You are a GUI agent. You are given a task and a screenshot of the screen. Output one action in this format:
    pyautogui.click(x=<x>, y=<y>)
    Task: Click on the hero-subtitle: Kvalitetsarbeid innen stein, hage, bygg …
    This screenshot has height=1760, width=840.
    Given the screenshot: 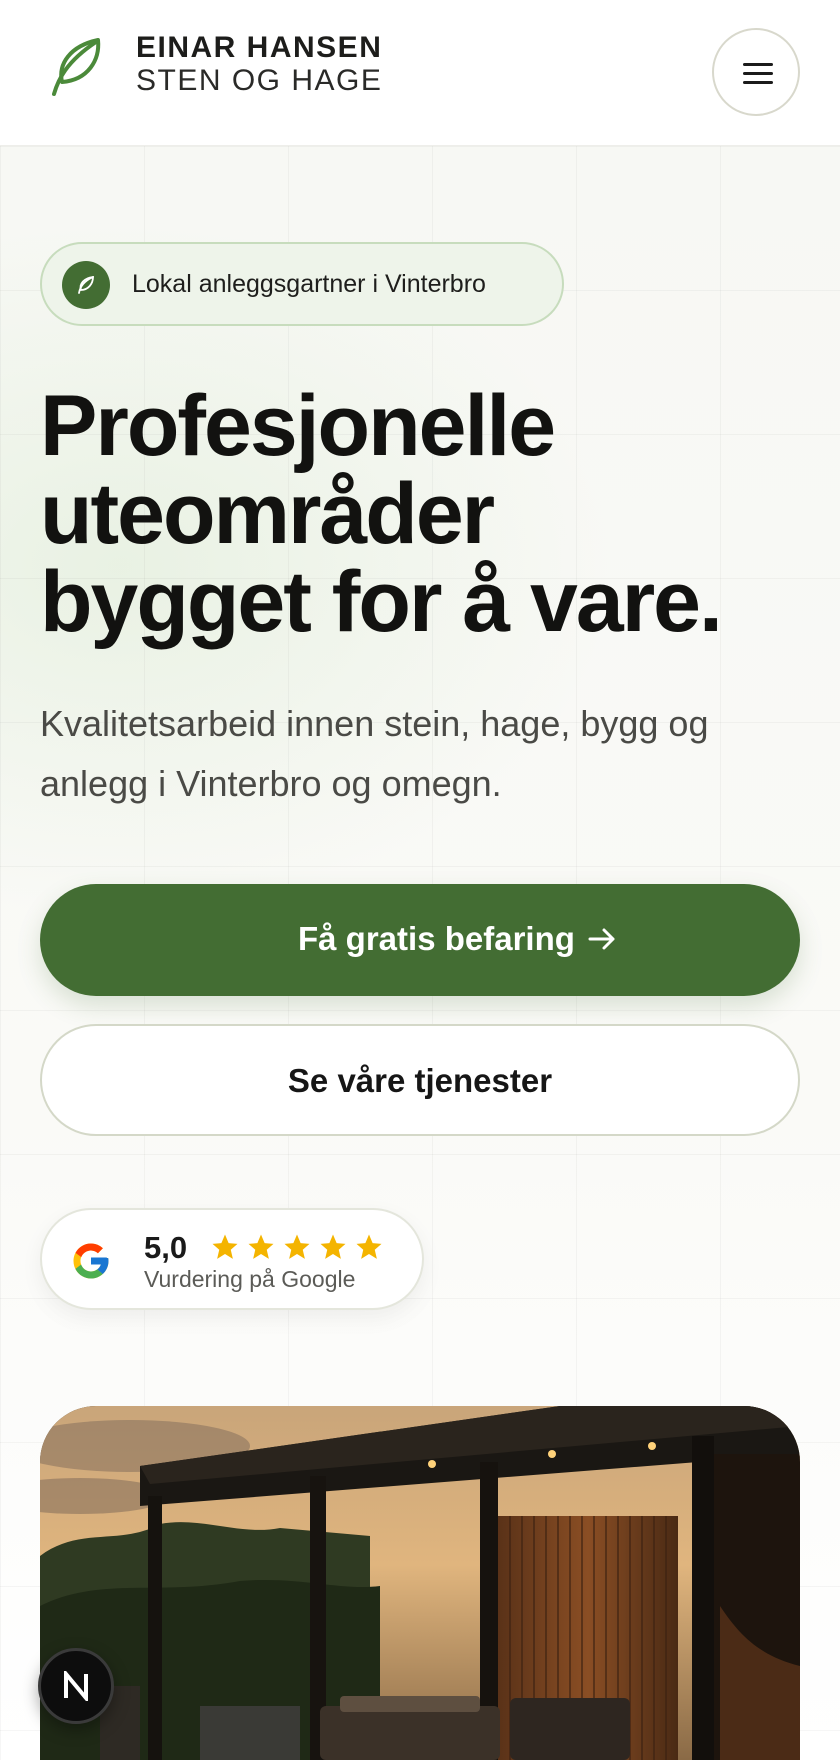 What is the action you would take?
    pyautogui.click(x=374, y=753)
    